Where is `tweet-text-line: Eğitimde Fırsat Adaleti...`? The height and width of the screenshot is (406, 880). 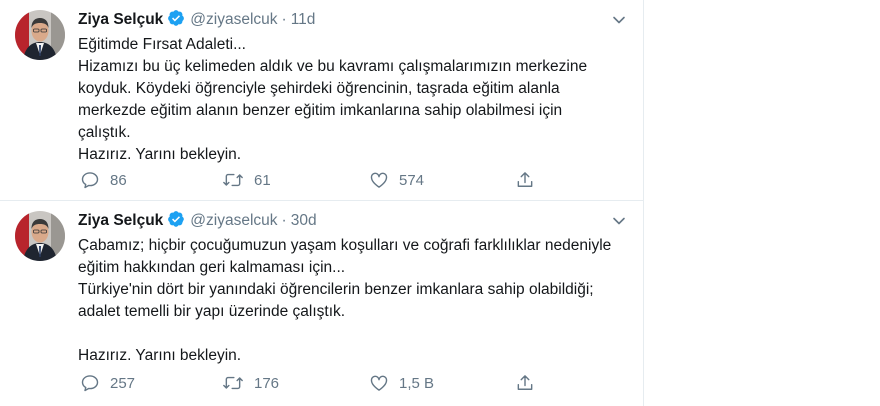
tweet-text-line: Eğitimde Fırsat Adaleti... is located at coordinates (162, 44).